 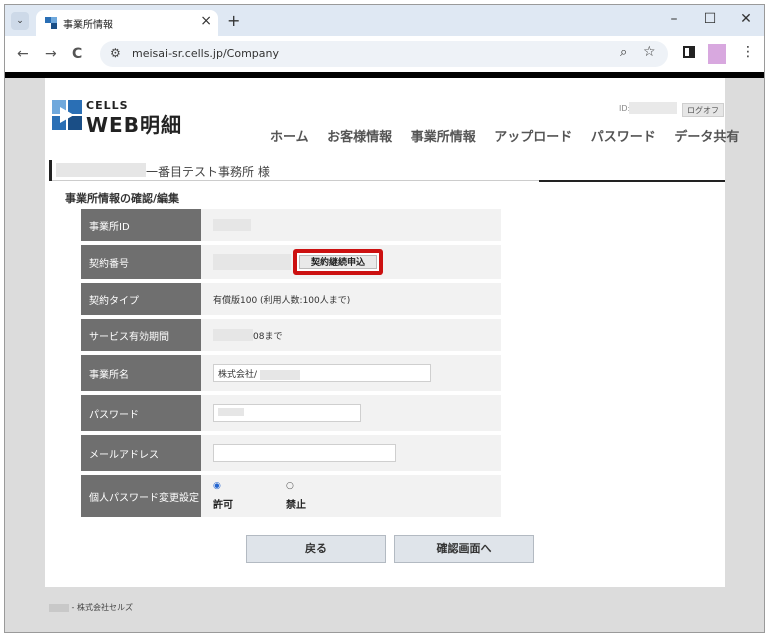 What do you see at coordinates (101, 170) in the screenshot?
I see `office-name-redacted` at bounding box center [101, 170].